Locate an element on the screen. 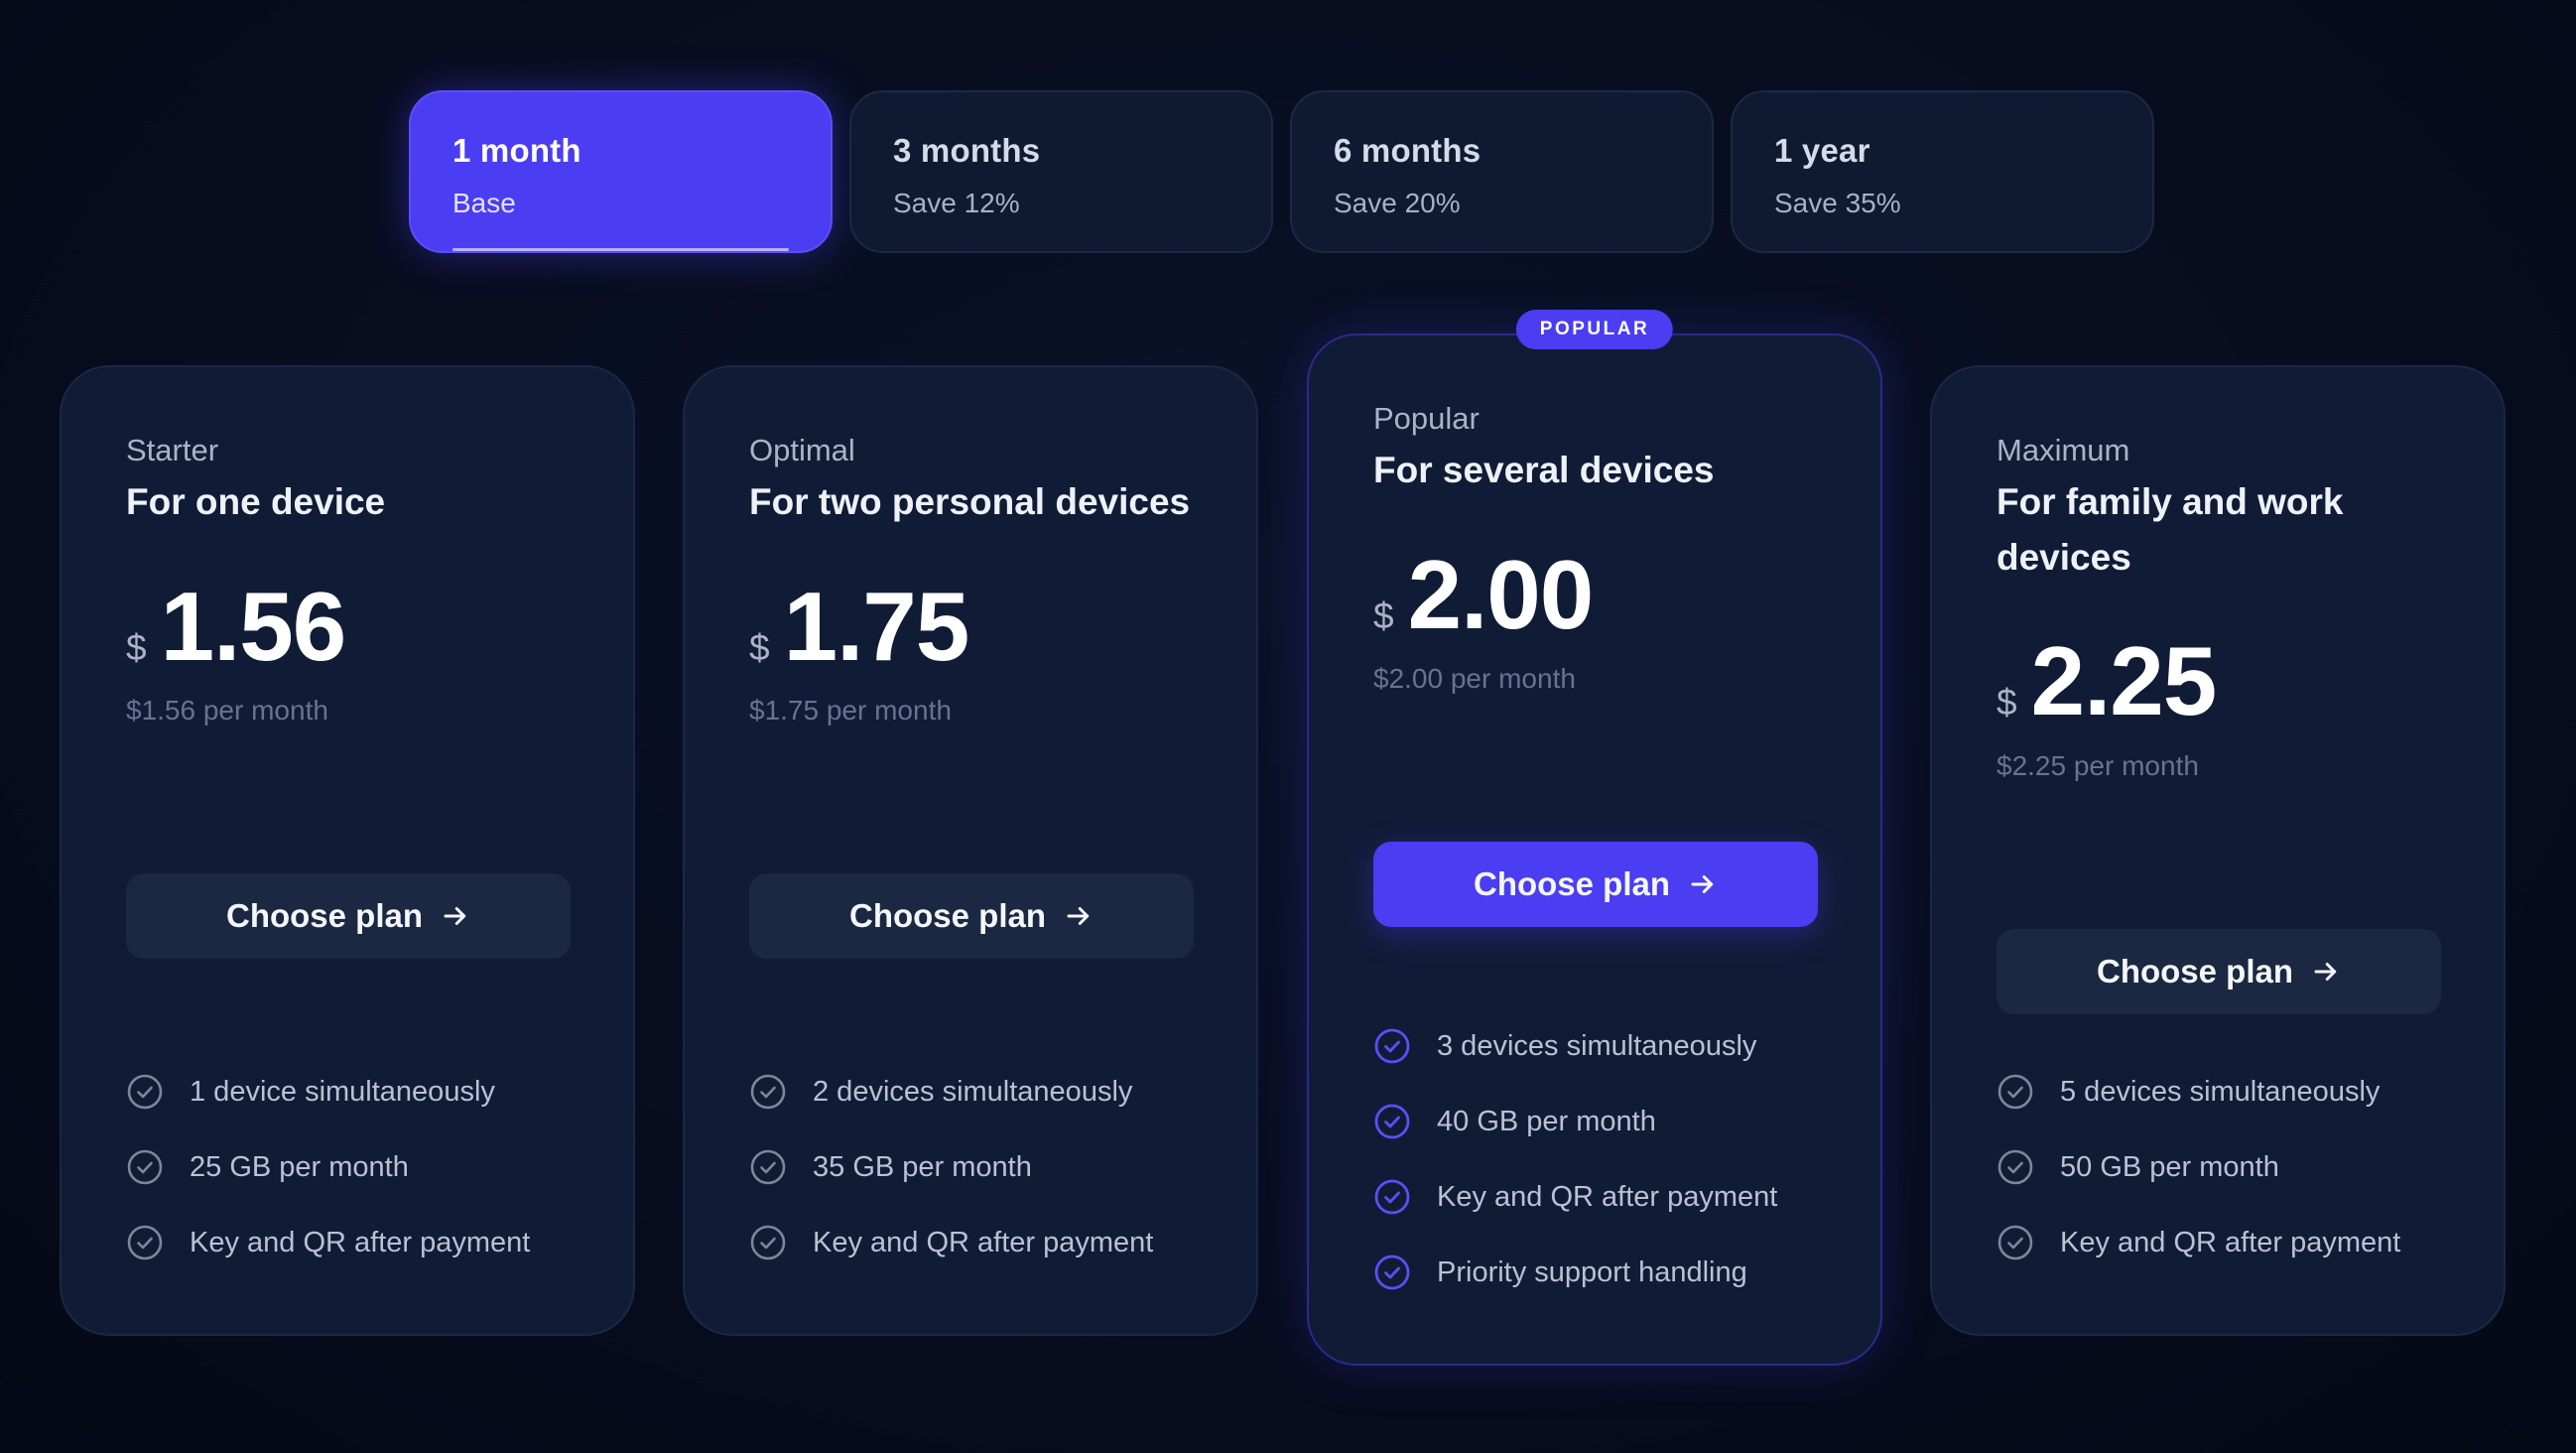  list-item: 5 devices simultaneously is located at coordinates (2198, 1091).